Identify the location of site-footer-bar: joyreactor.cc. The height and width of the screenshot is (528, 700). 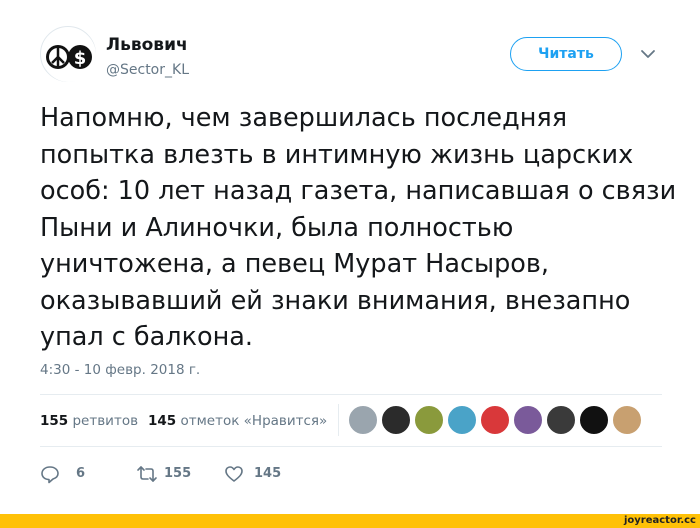
(350, 521).